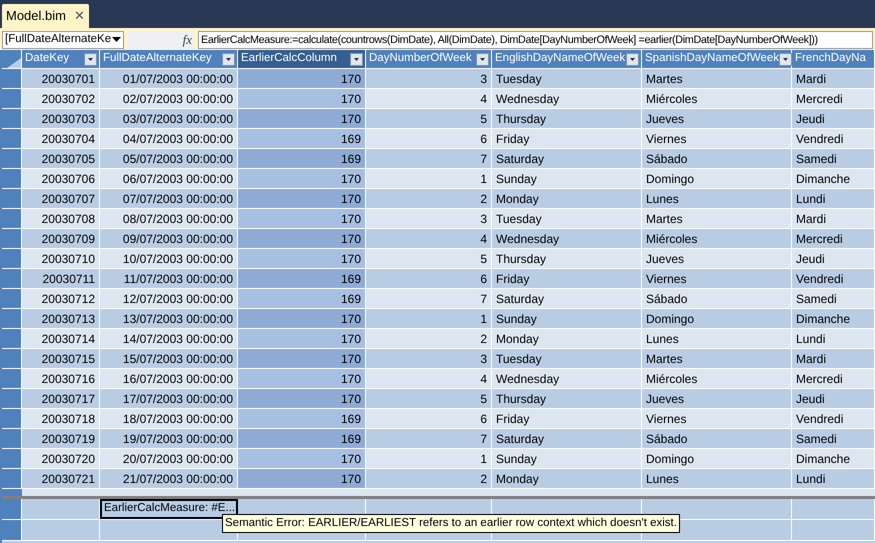 The height and width of the screenshot is (543, 875). Describe the element at coordinates (79, 16) in the screenshot. I see `close-icon: ✕` at that location.